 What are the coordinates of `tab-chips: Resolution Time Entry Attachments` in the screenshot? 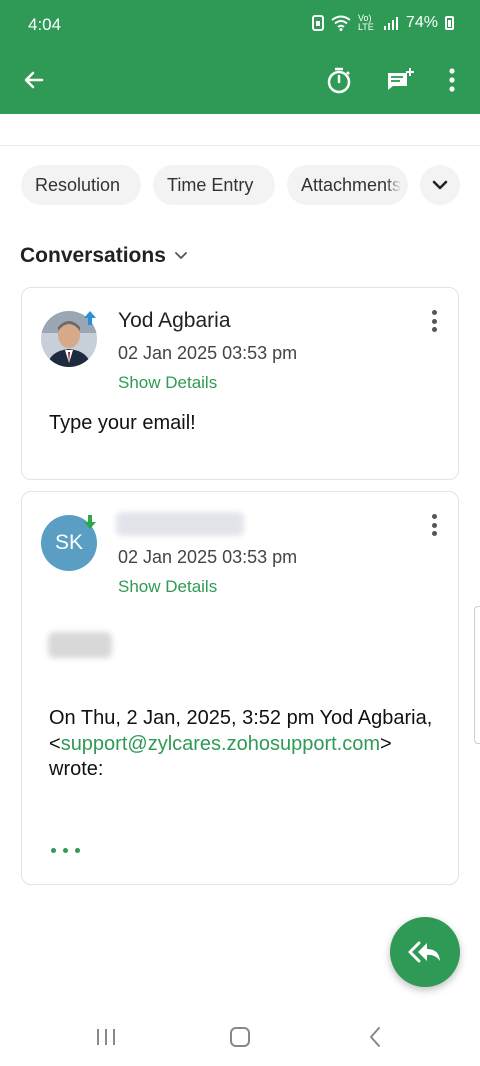 It's located at (240, 185).